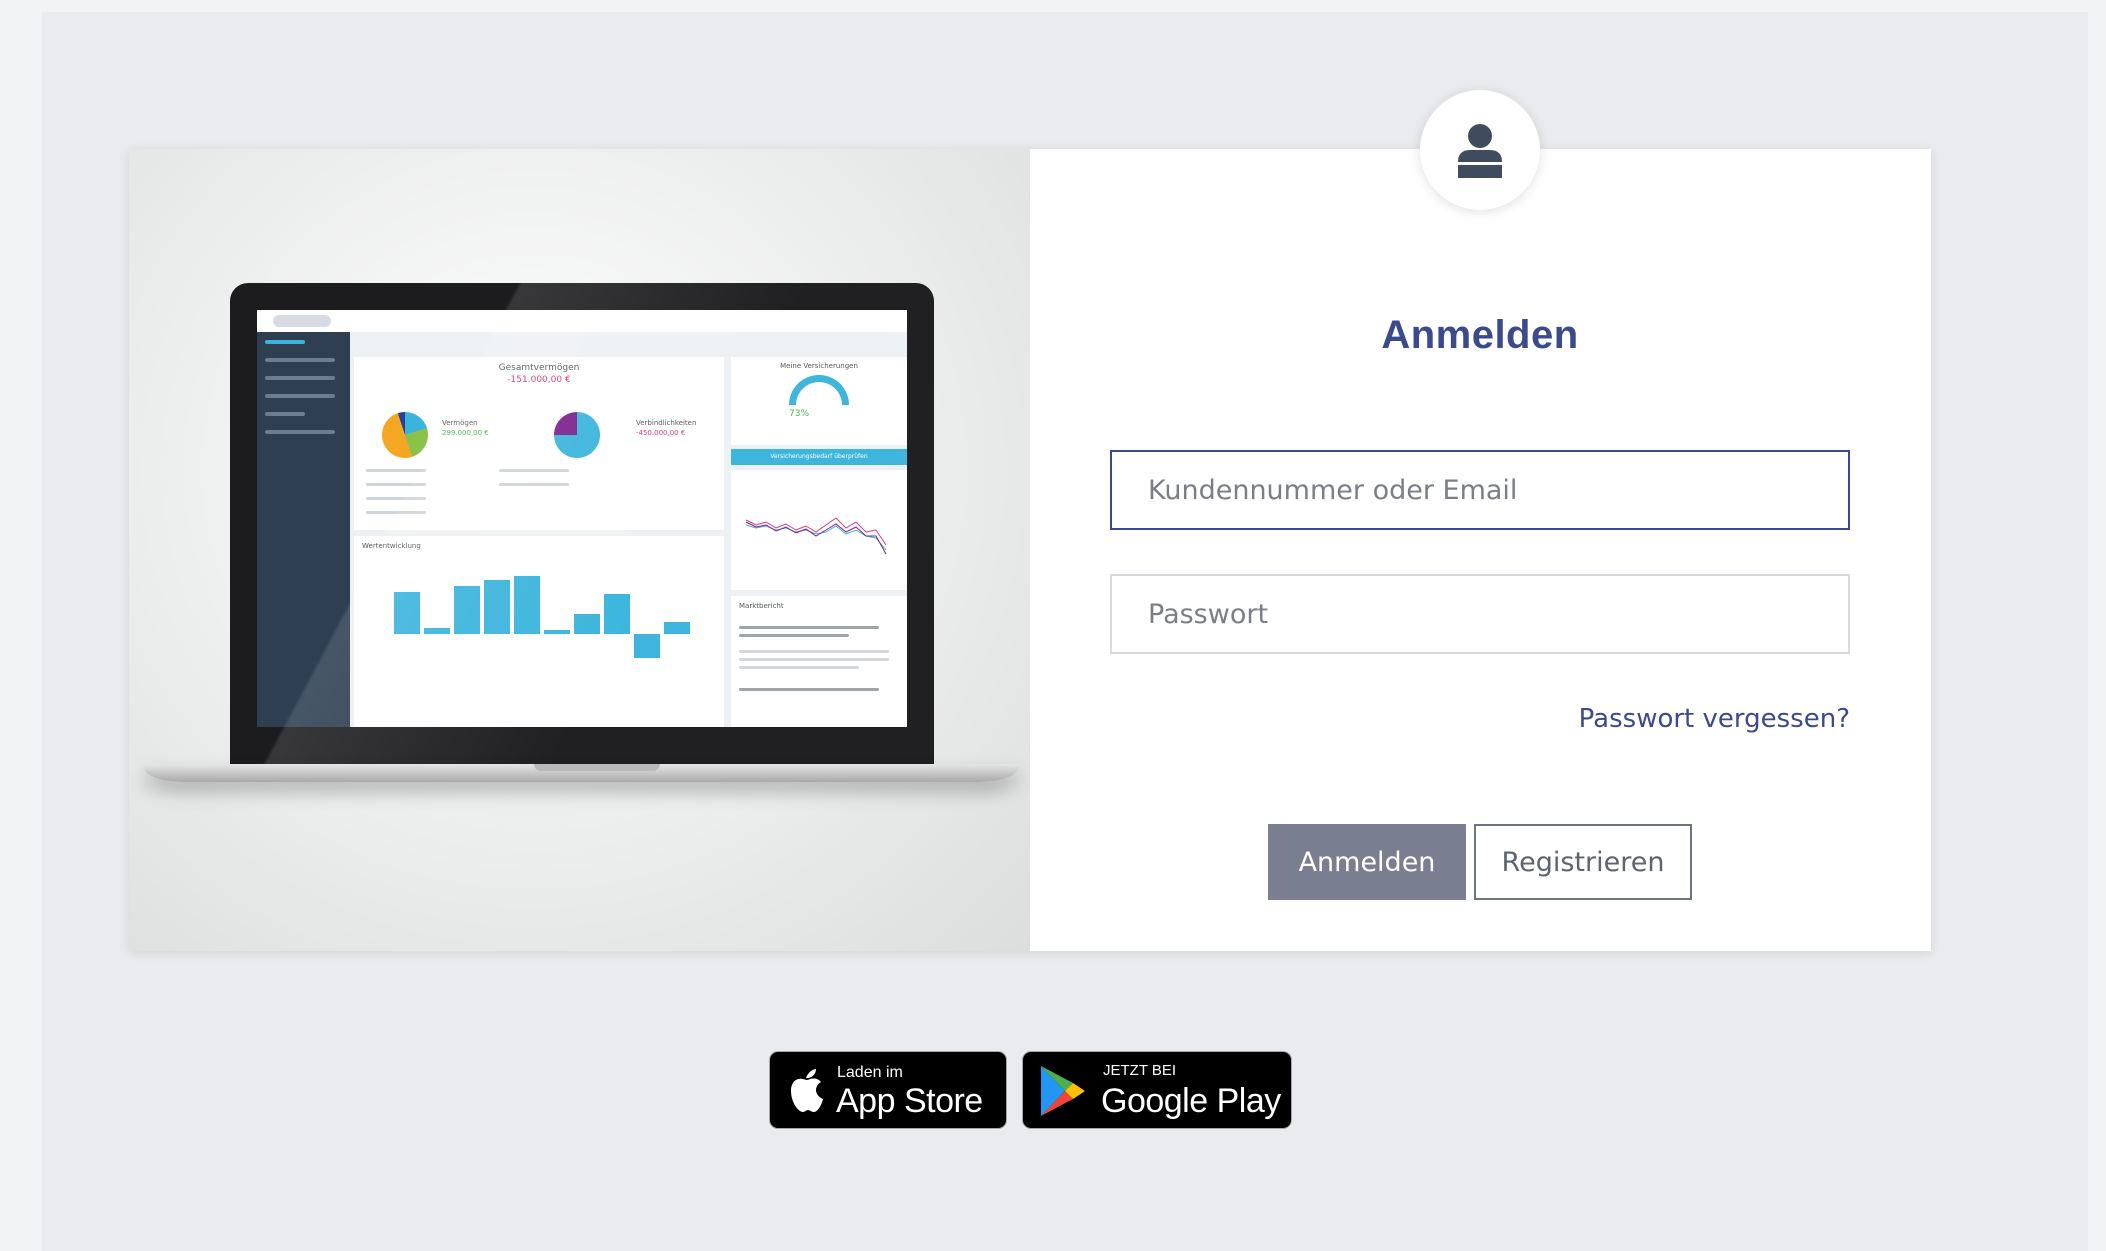  What do you see at coordinates (391, 546) in the screenshot?
I see `preview-development-label: Wertentwicklung` at bounding box center [391, 546].